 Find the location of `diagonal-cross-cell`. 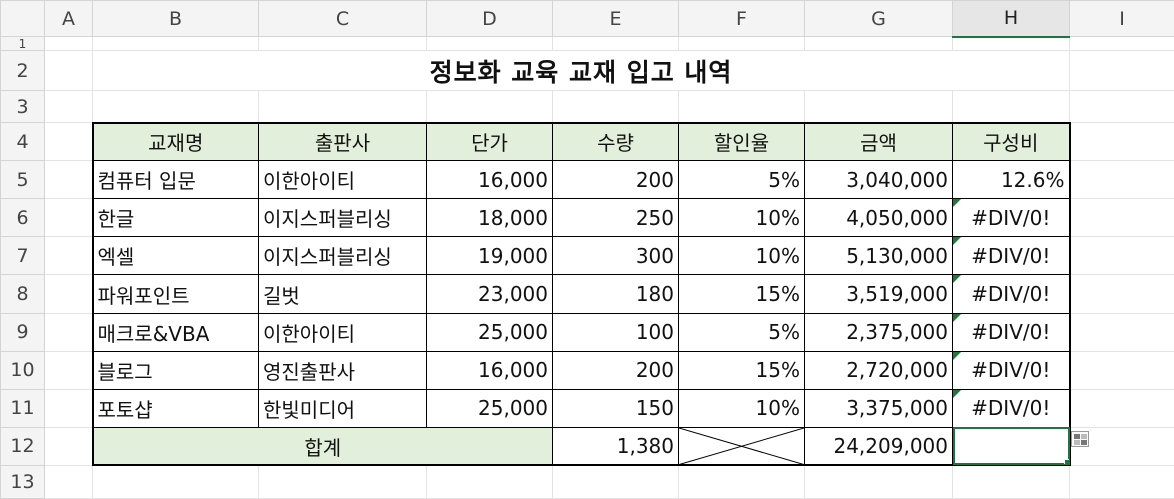

diagonal-cross-cell is located at coordinates (741, 446).